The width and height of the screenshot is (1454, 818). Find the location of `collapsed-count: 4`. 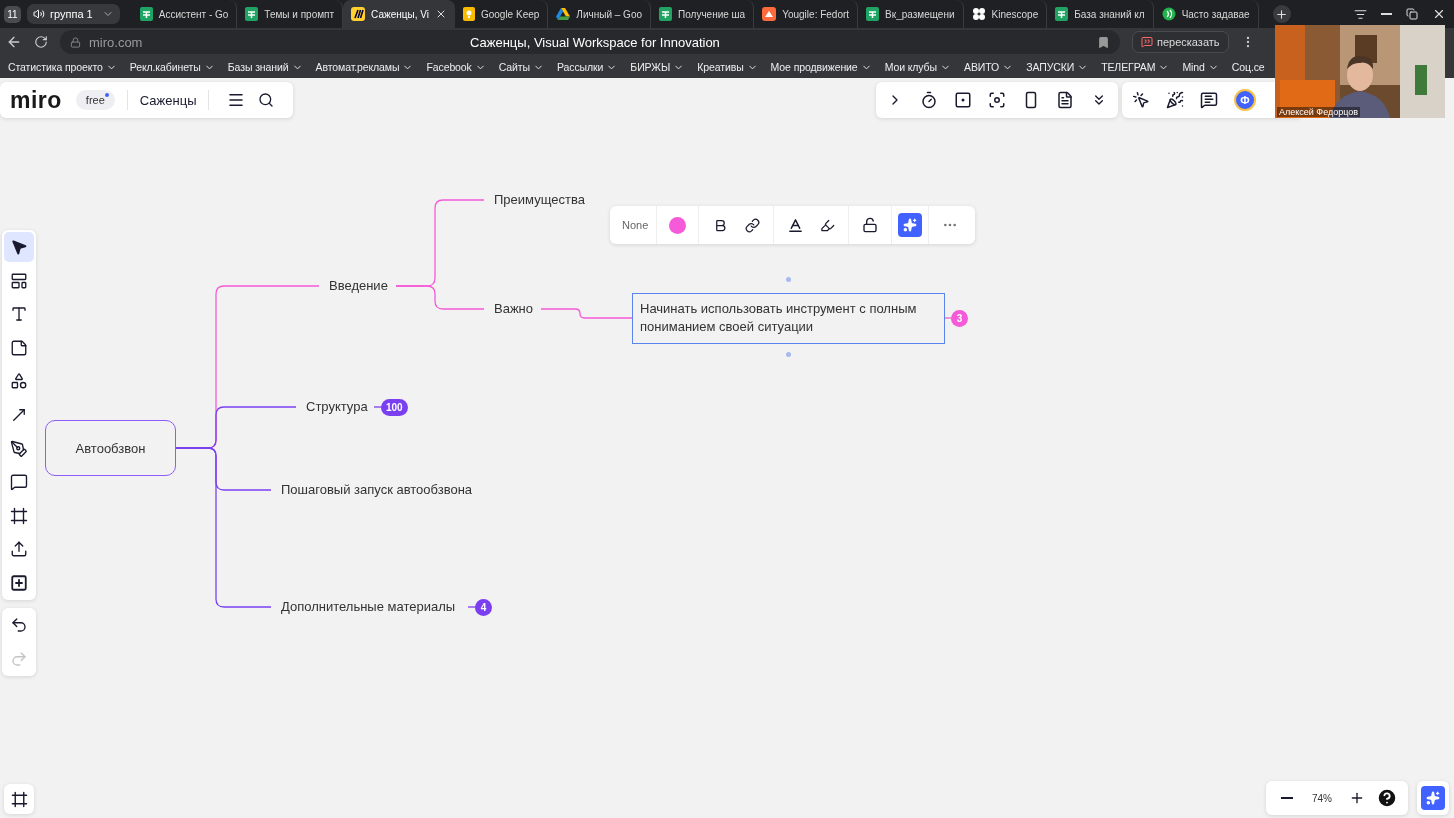

collapsed-count: 4 is located at coordinates (483, 607).